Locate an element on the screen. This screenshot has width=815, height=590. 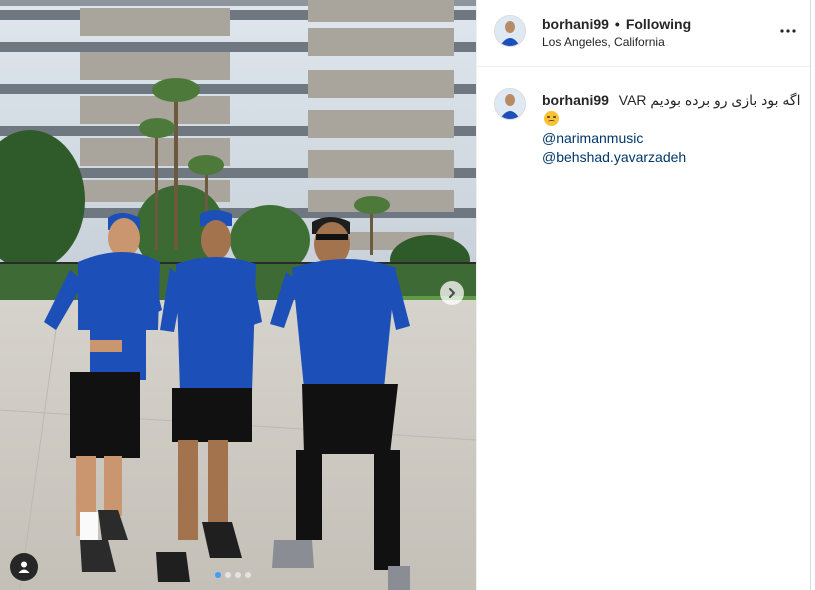
more-options-button is located at coordinates (788, 31).